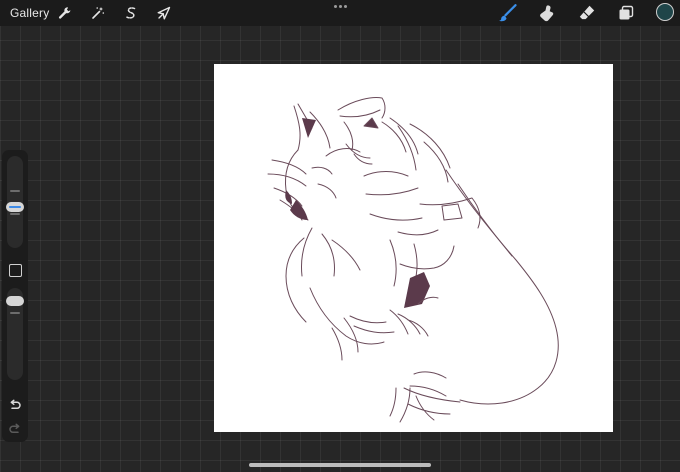 This screenshot has height=472, width=680. What do you see at coordinates (131, 13) in the screenshot?
I see `selection-s-icon` at bounding box center [131, 13].